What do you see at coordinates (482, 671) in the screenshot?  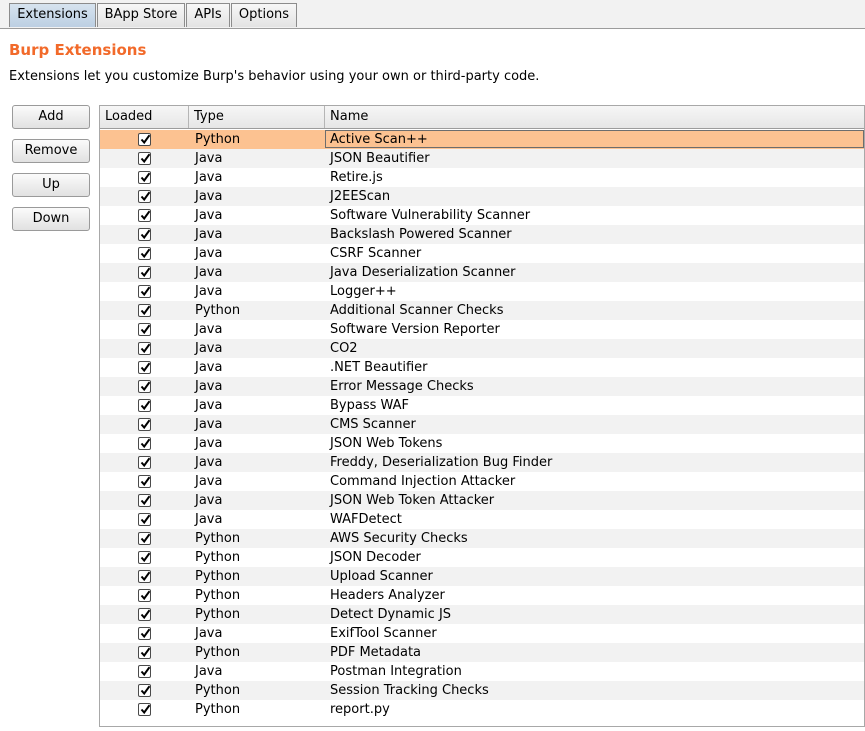 I see `table-row: Java Postman Integration` at bounding box center [482, 671].